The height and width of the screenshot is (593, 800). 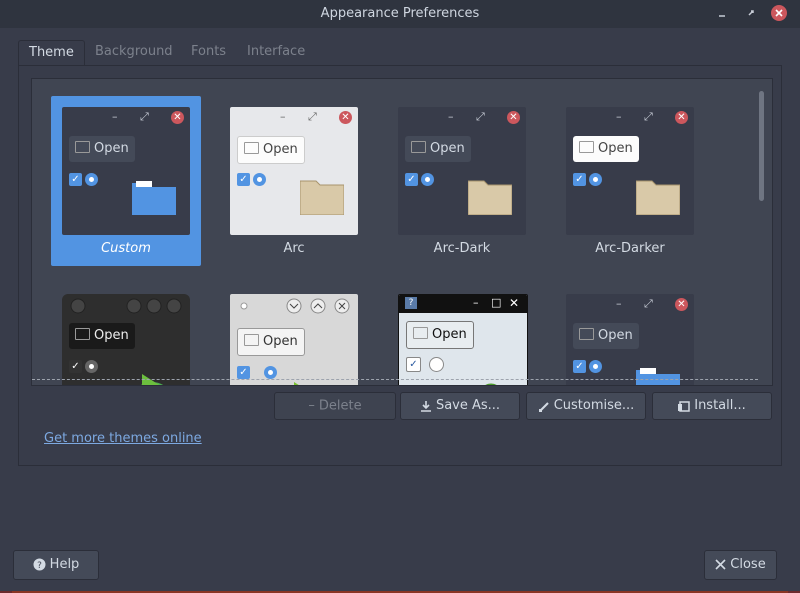 I want to click on decoration-icon, so click(x=491, y=384).